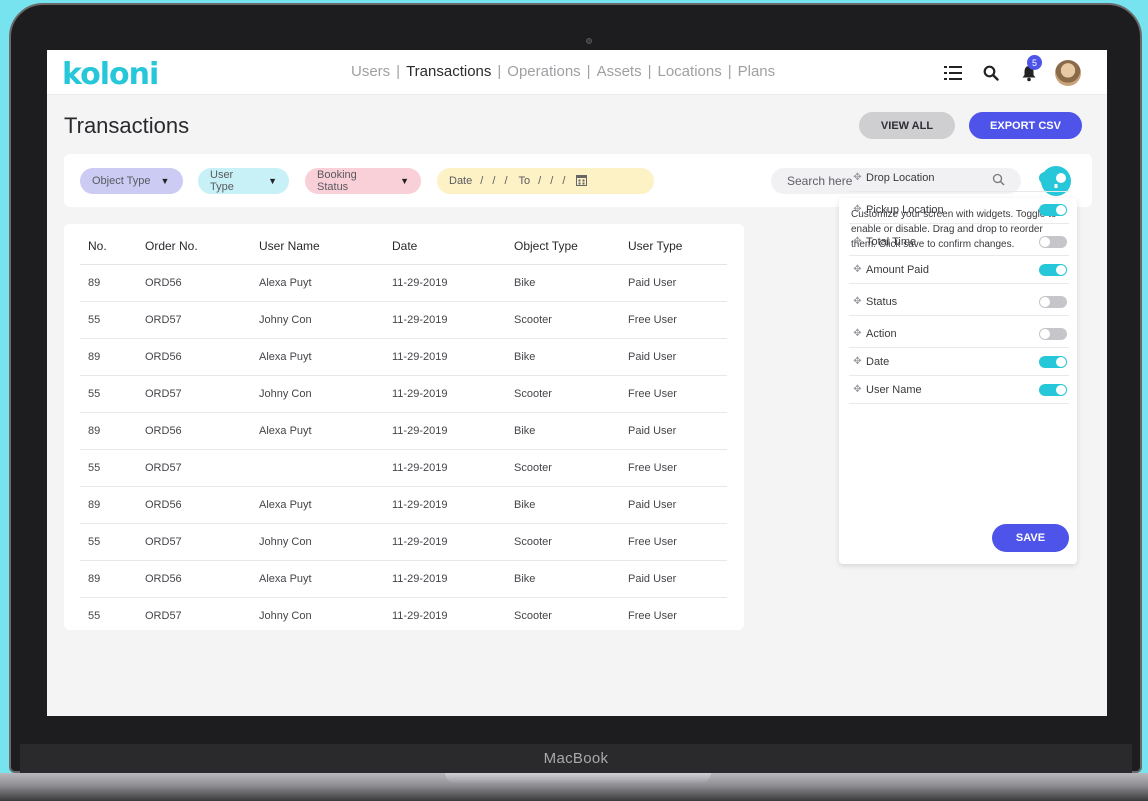  Describe the element at coordinates (959, 242) in the screenshot. I see `widget-item-total-time: ✥ Total Time` at that location.